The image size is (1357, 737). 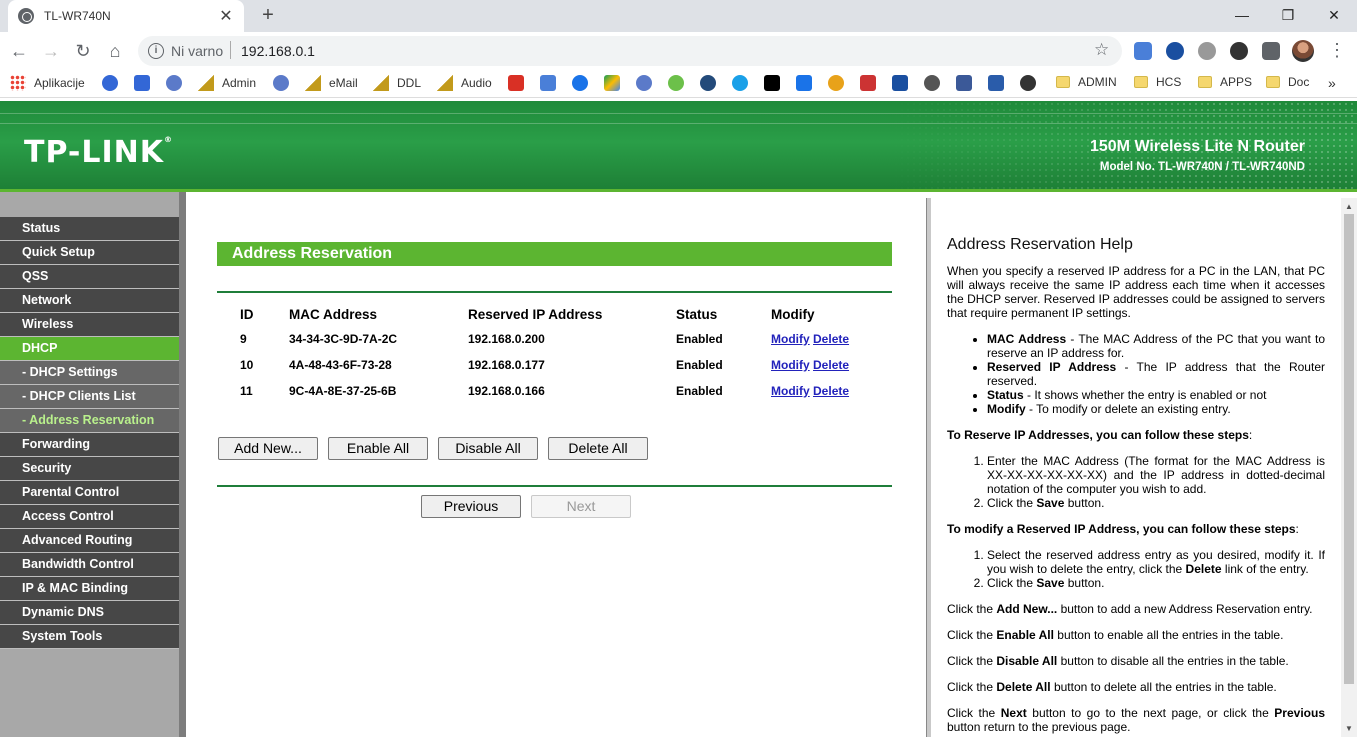 I want to click on ip-extension-icon, so click(x=1175, y=51).